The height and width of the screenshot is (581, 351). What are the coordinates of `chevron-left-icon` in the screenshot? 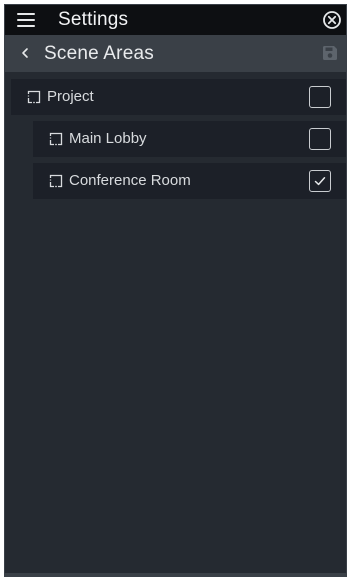 It's located at (25, 53).